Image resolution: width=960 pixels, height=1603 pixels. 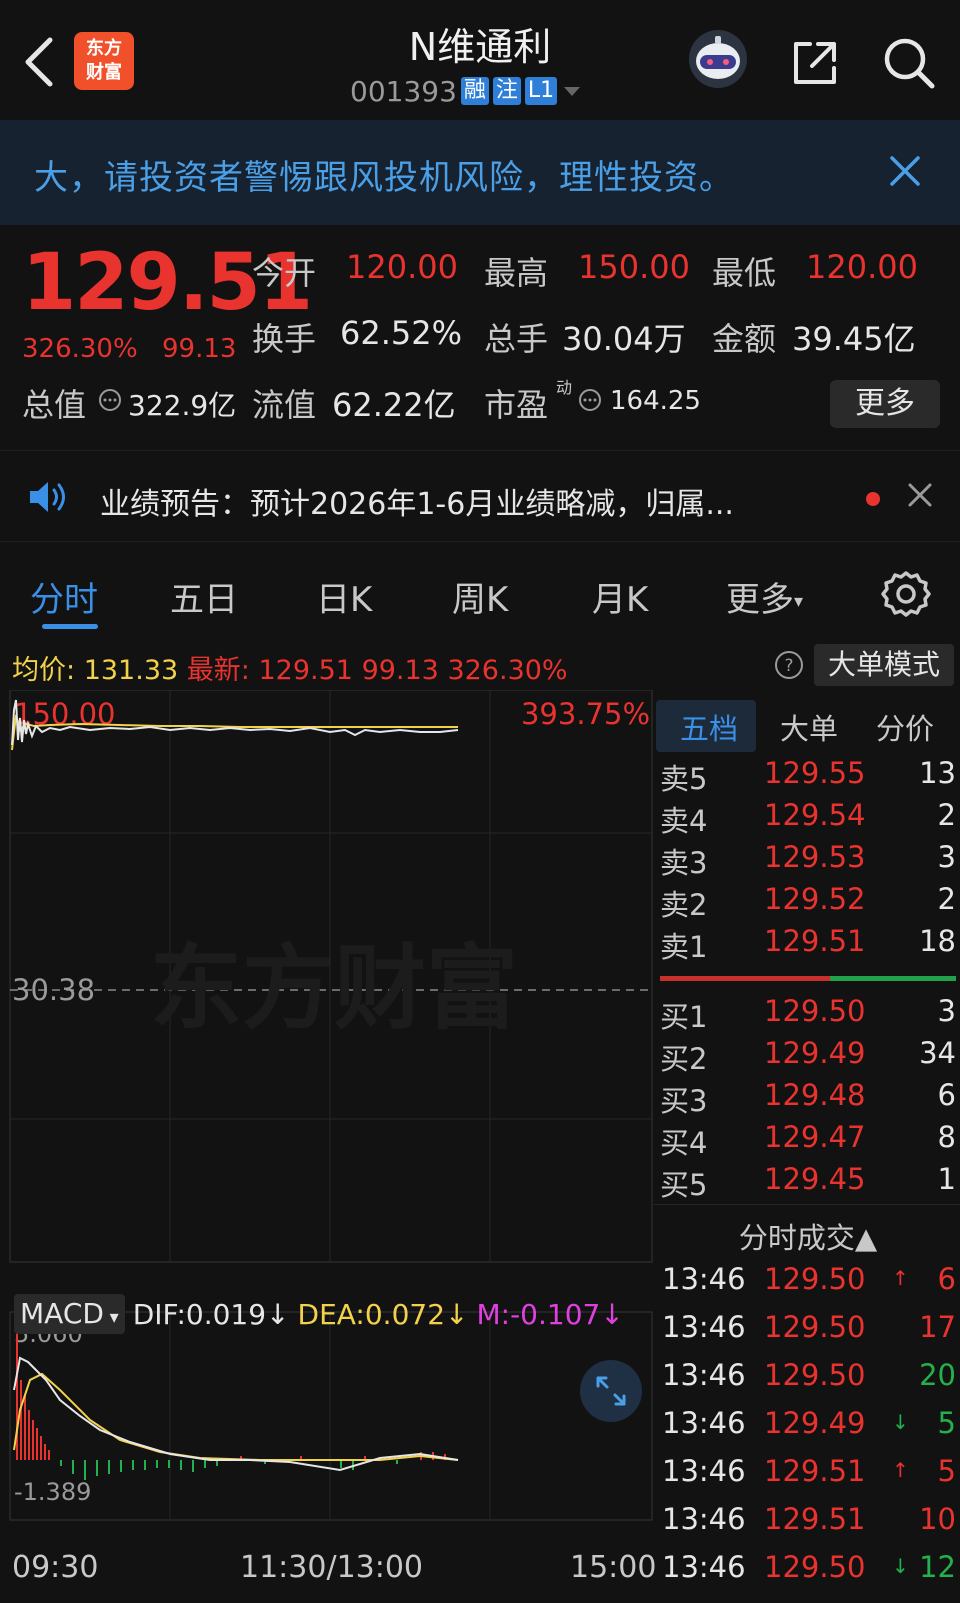 What do you see at coordinates (204, 596) in the screenshot?
I see `tab-five-day: 五日` at bounding box center [204, 596].